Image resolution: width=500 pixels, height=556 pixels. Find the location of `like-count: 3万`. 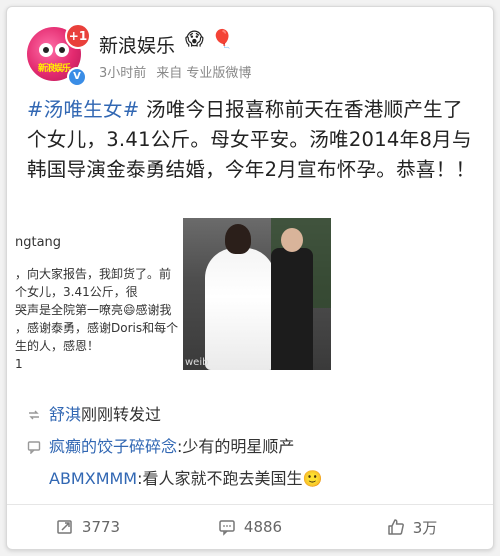

like-count: 3万 is located at coordinates (425, 527).